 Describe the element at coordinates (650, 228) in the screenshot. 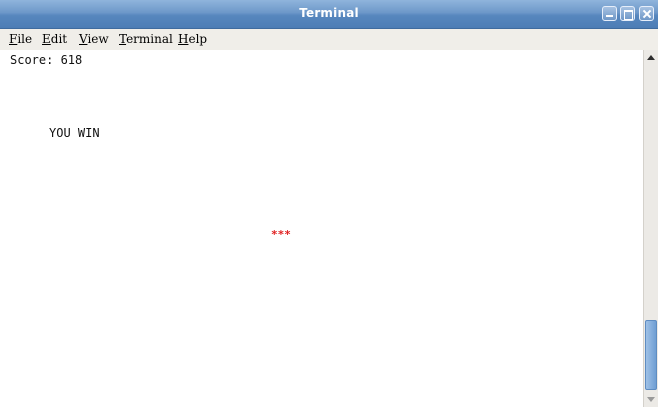

I see `vertical-scrollbar` at that location.